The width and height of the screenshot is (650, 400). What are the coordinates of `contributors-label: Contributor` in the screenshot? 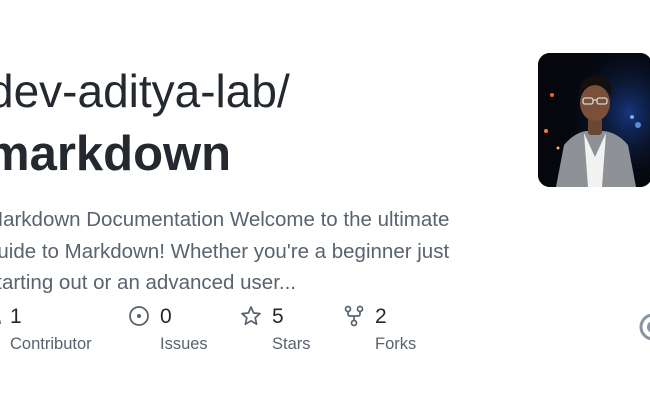 It's located at (51, 344).